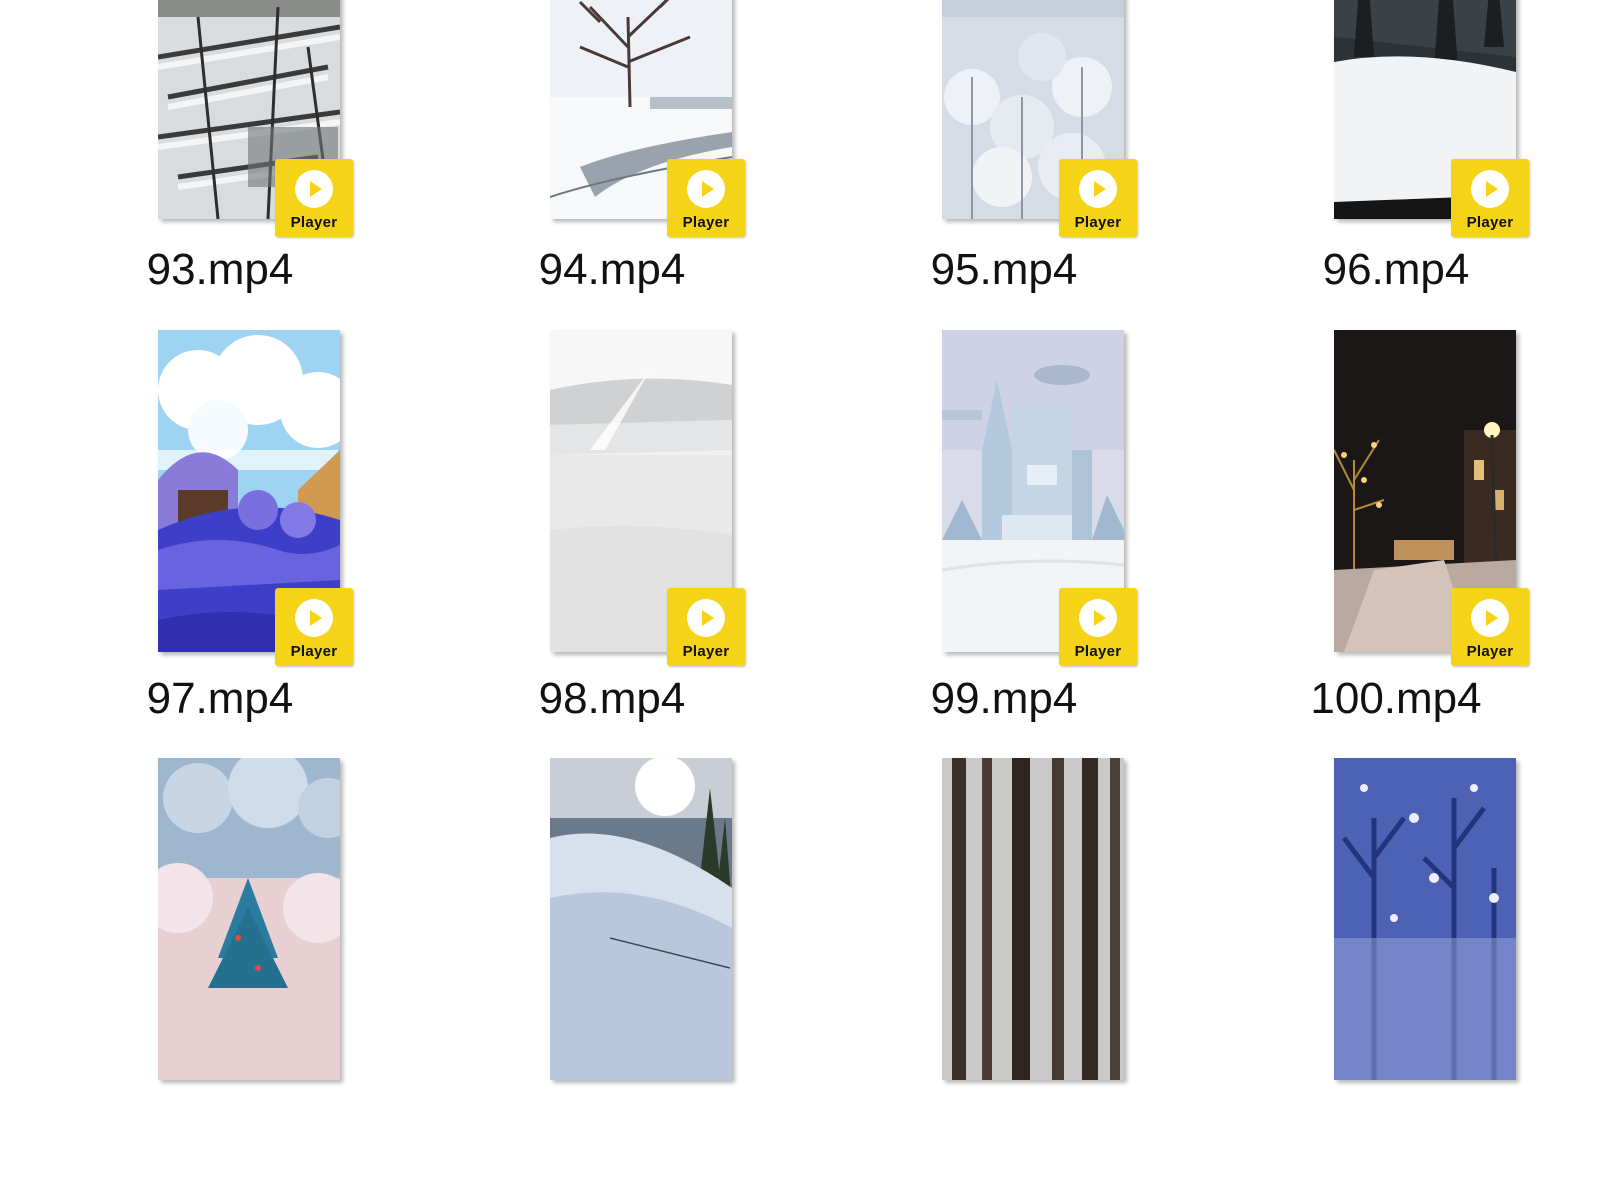  What do you see at coordinates (612, 544) in the screenshot?
I see `file-item-98: Player 98.mp4` at bounding box center [612, 544].